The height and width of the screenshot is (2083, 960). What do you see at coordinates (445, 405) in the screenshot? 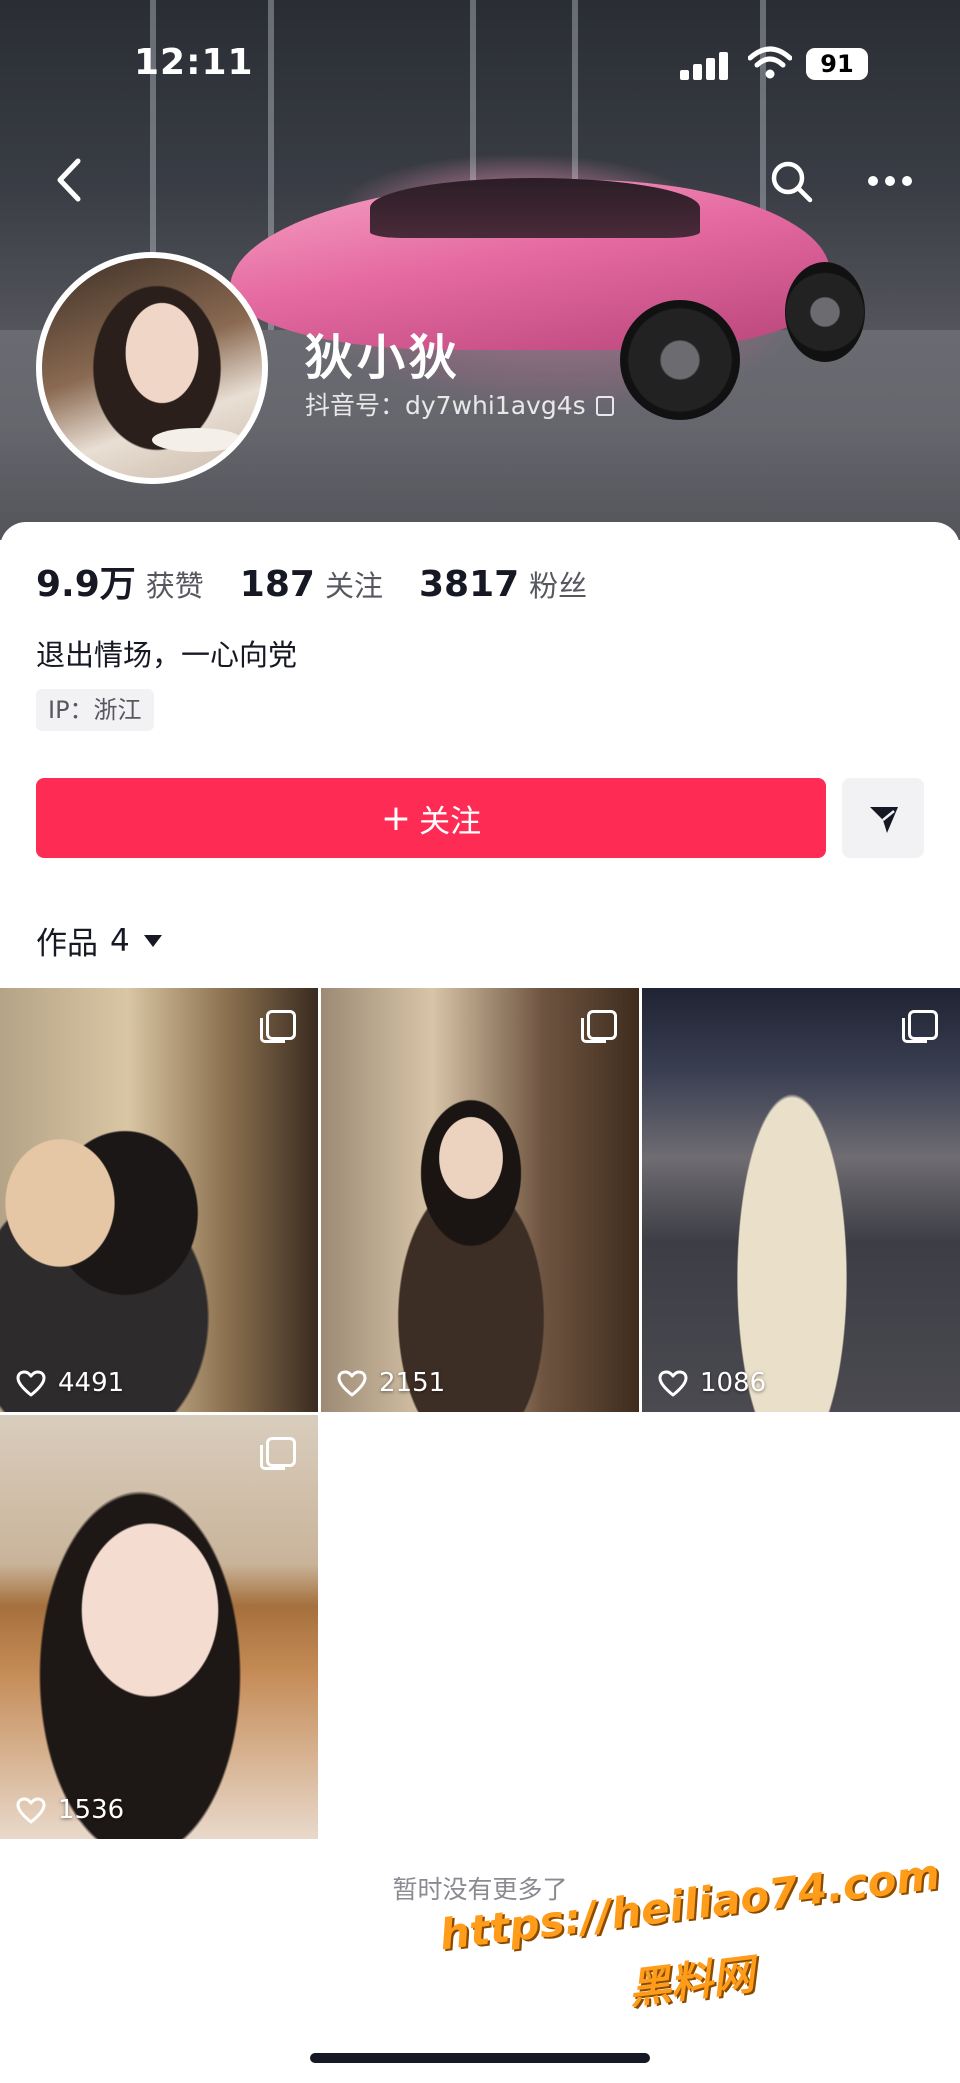
I see `douyin-id-text: 抖音号：dy7whi1avg4s` at bounding box center [445, 405].